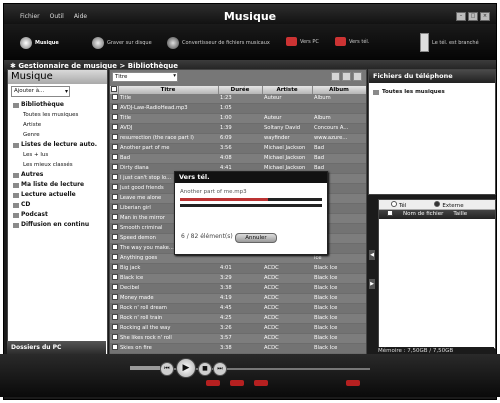 The image size is (500, 403). Describe the element at coordinates (335, 76) in the screenshot. I see `list-view-icon` at that location.